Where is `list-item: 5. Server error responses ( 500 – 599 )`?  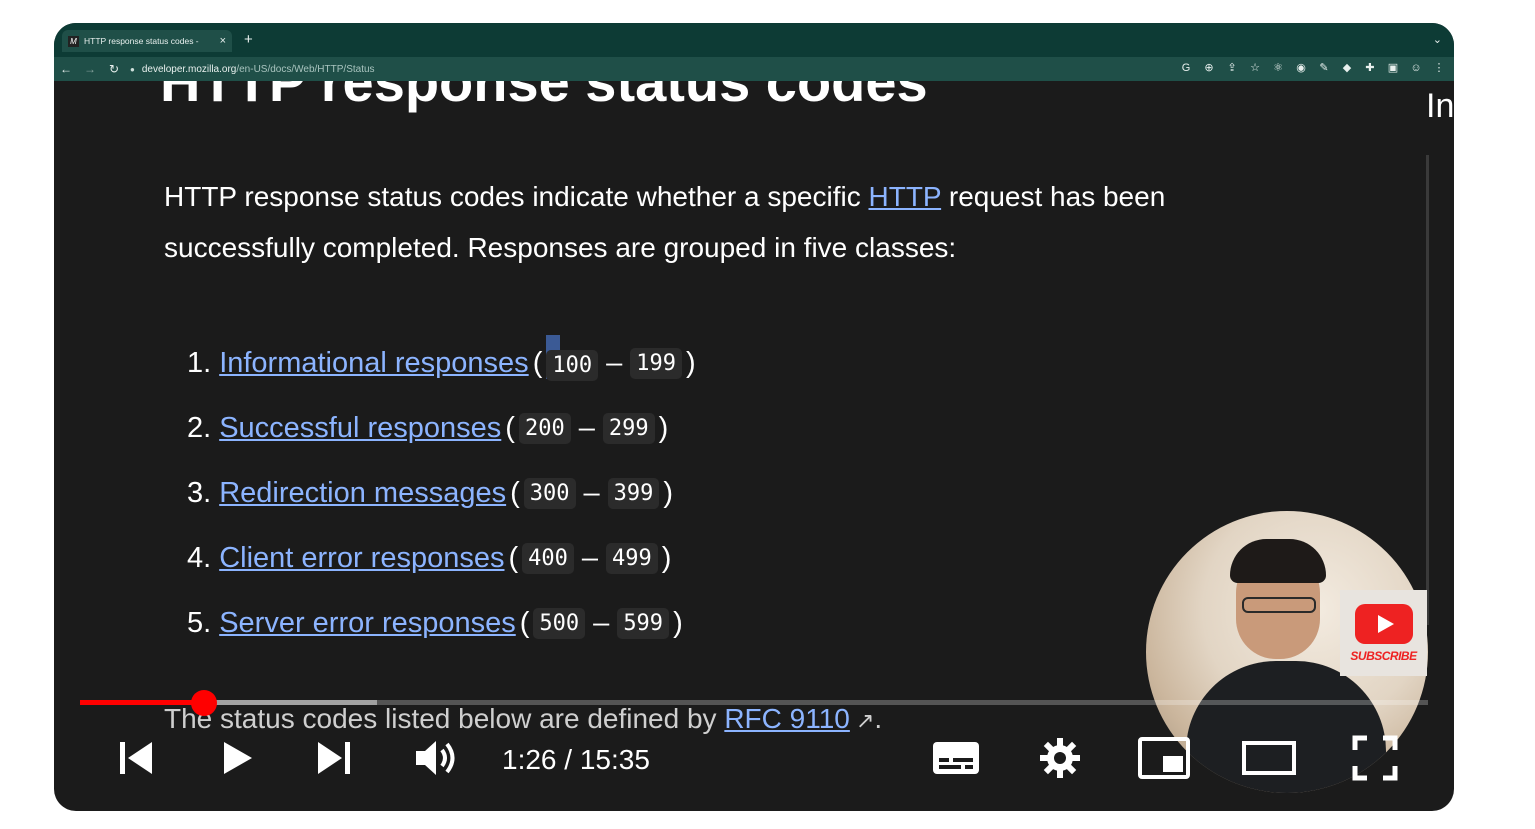
list-item: 5. Server error responses ( 500 – 599 ) is located at coordinates (443, 623).